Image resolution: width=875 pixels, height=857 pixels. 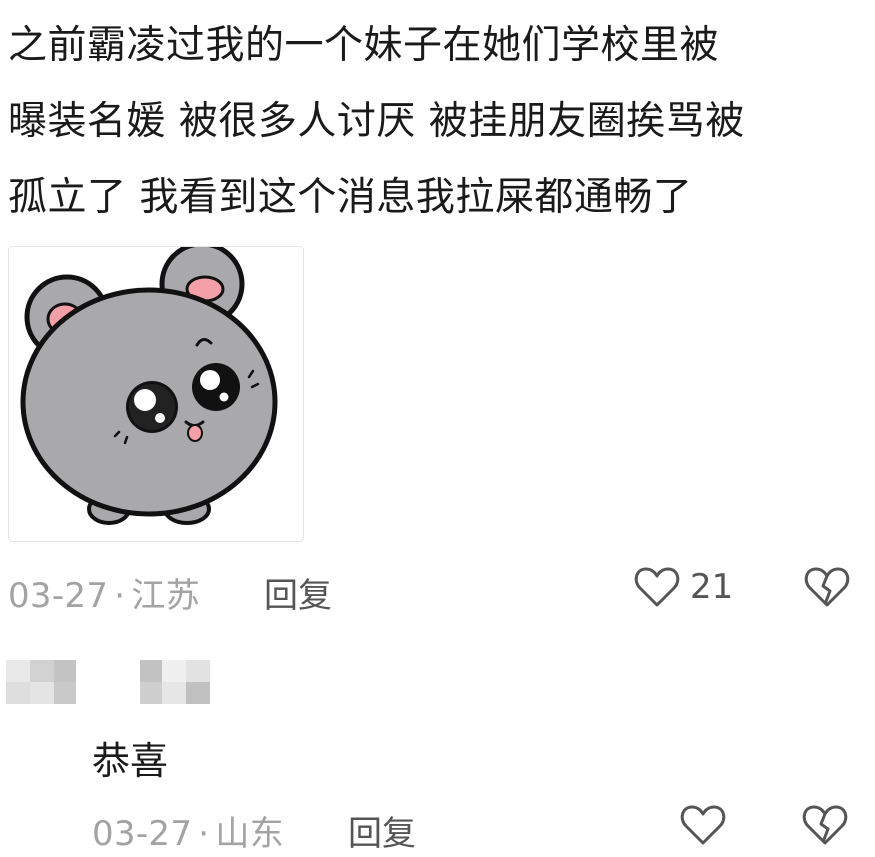 I want to click on reply-location: 山东, so click(x=250, y=834).